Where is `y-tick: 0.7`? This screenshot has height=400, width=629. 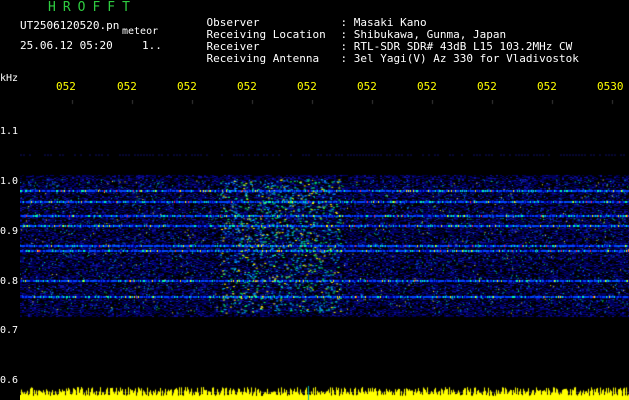
y-tick: 0.7 is located at coordinates (9, 330).